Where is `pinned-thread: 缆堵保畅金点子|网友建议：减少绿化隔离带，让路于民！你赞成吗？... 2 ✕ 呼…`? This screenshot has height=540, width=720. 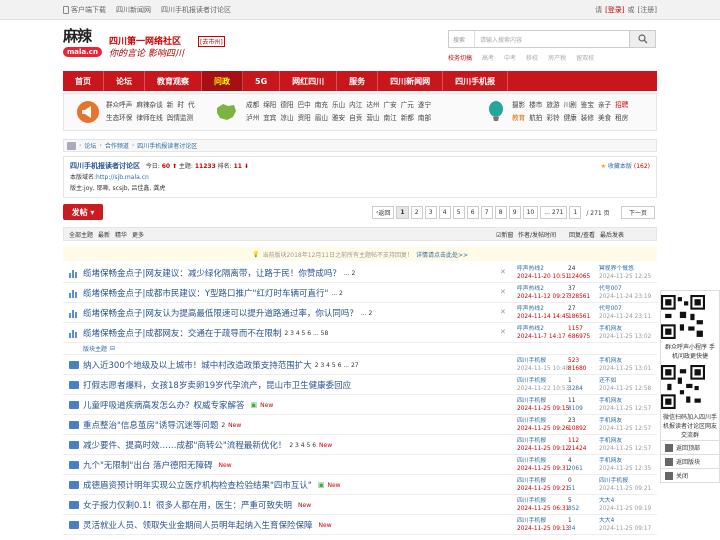 pinned-thread: 缆堵保畅金点子|网友建议：减少绿化隔离带，让路于民！你赞成吗？... 2 ✕ 呼… is located at coordinates (360, 273).